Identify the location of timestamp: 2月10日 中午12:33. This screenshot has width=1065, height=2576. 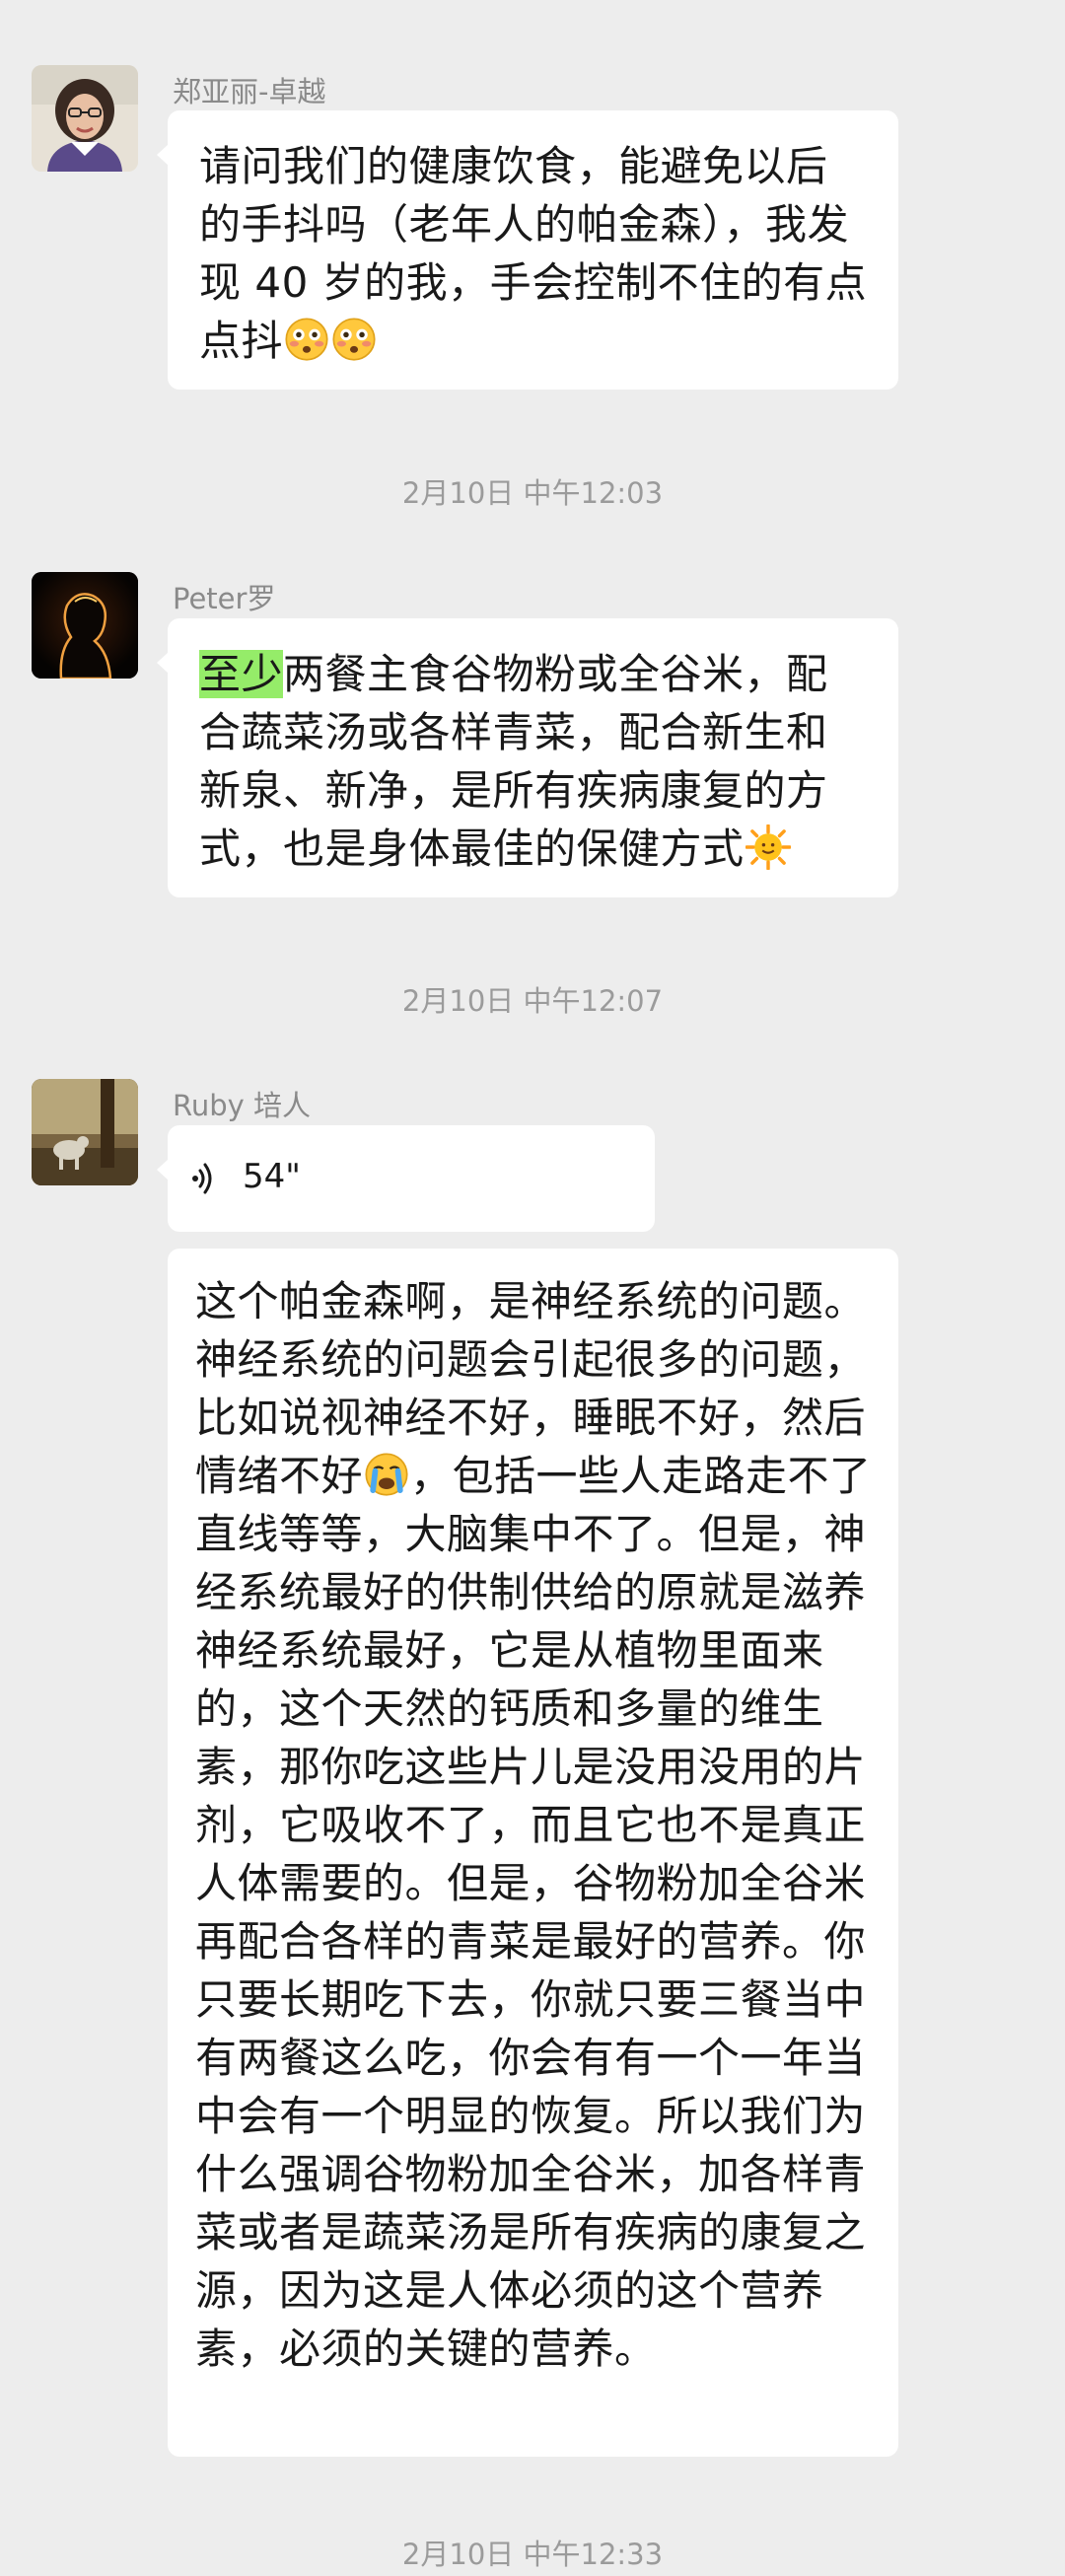
(532, 2554).